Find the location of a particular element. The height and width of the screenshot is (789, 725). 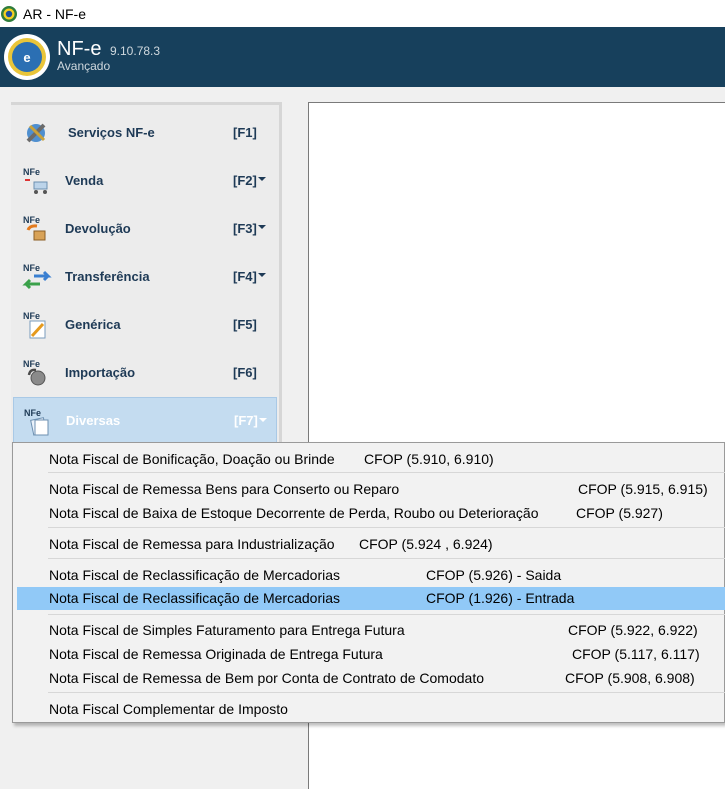

sidebar-item-label: Genérica is located at coordinates (93, 324).